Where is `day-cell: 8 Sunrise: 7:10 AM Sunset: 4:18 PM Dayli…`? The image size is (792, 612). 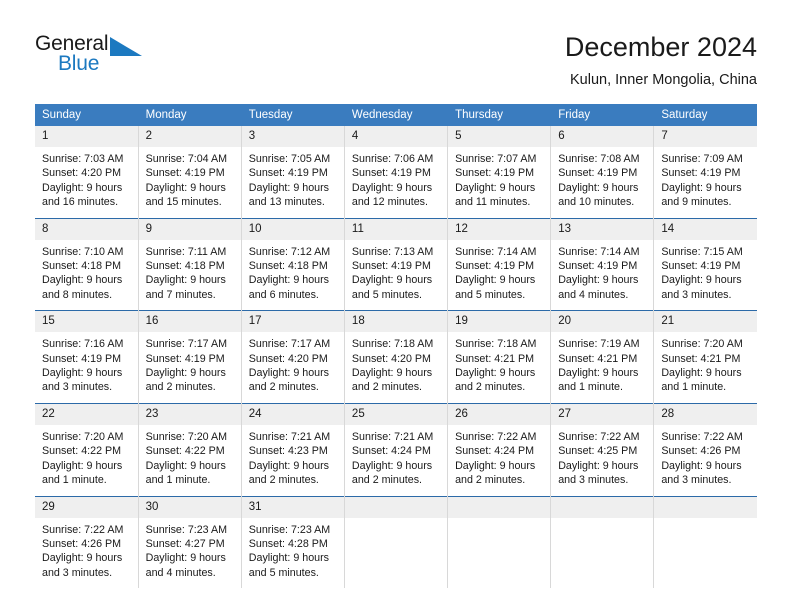 day-cell: 8 Sunrise: 7:10 AM Sunset: 4:18 PM Dayli… is located at coordinates (87, 264).